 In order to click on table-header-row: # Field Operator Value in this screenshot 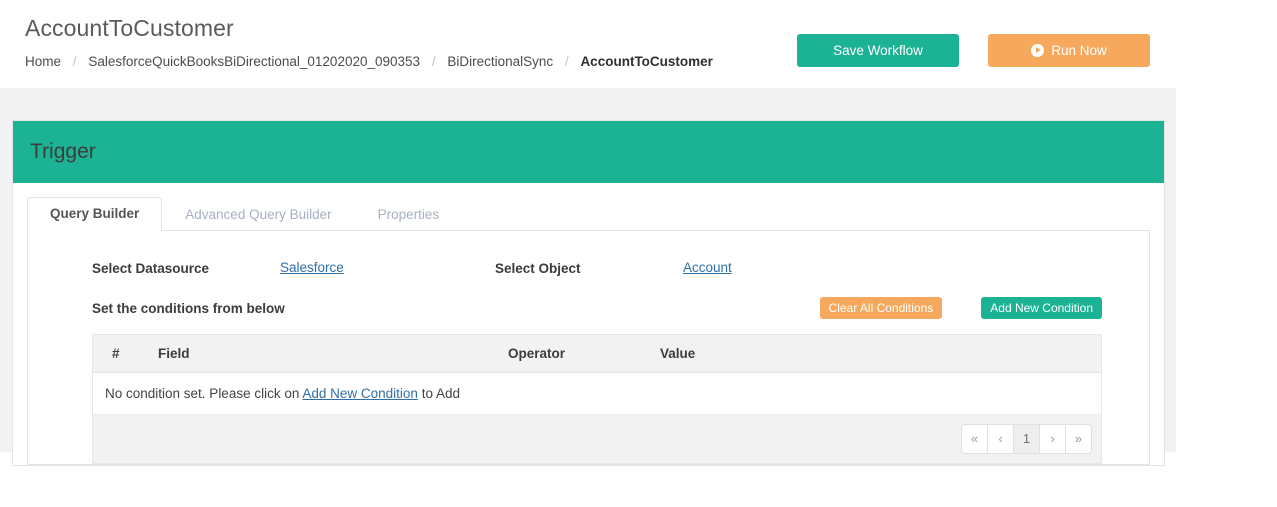, I will do `click(597, 354)`.